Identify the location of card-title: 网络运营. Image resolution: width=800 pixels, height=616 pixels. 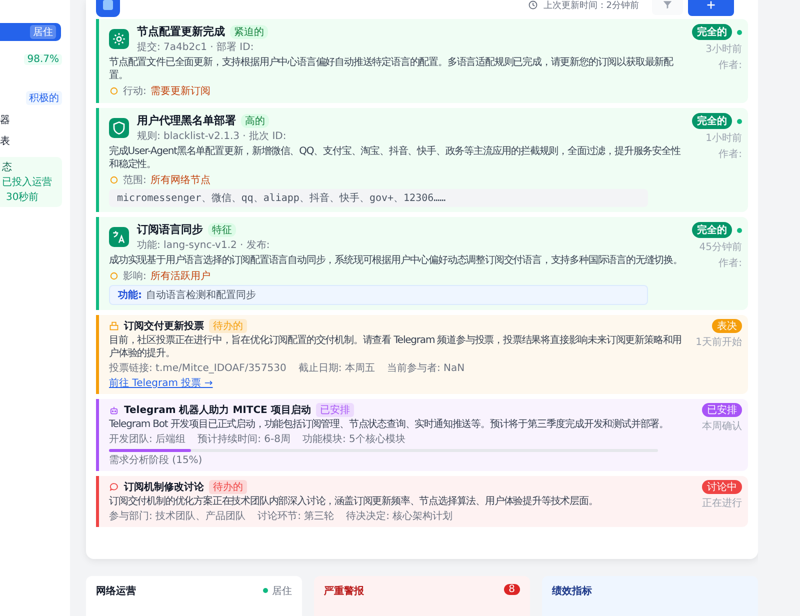
(116, 591).